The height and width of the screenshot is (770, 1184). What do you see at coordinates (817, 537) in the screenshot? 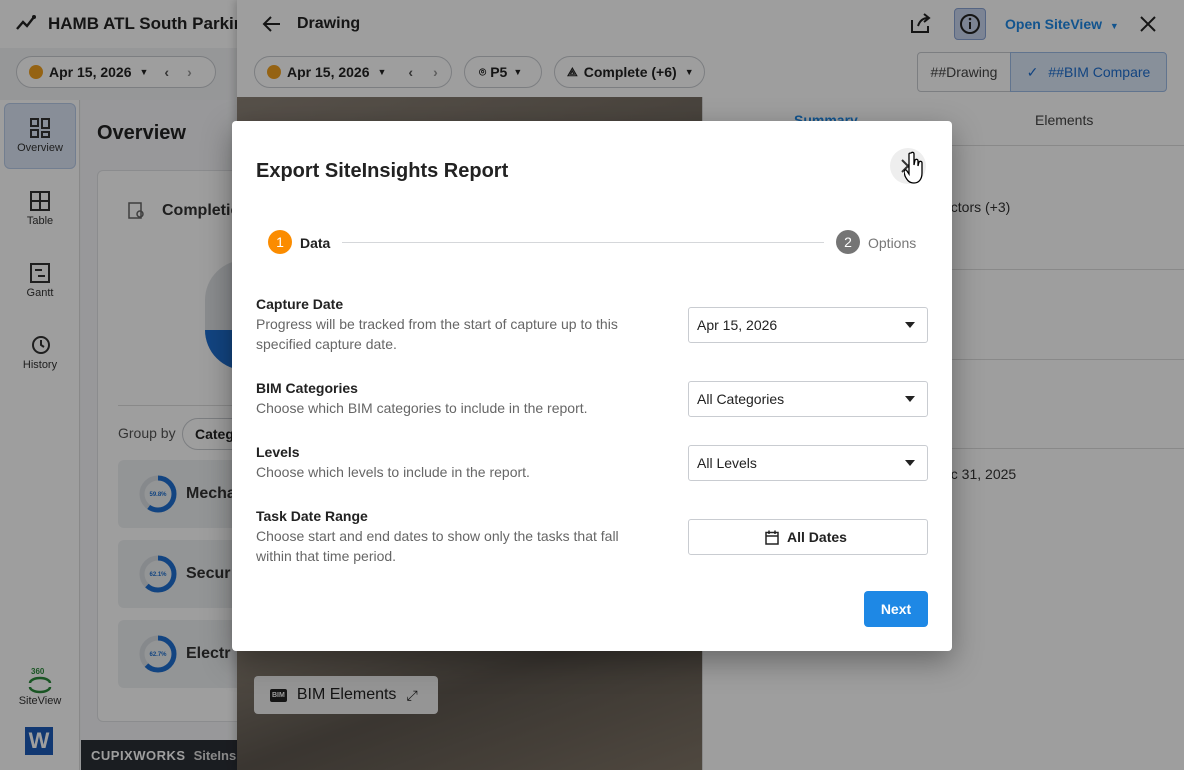
I see `date-range-value: All Dates` at bounding box center [817, 537].